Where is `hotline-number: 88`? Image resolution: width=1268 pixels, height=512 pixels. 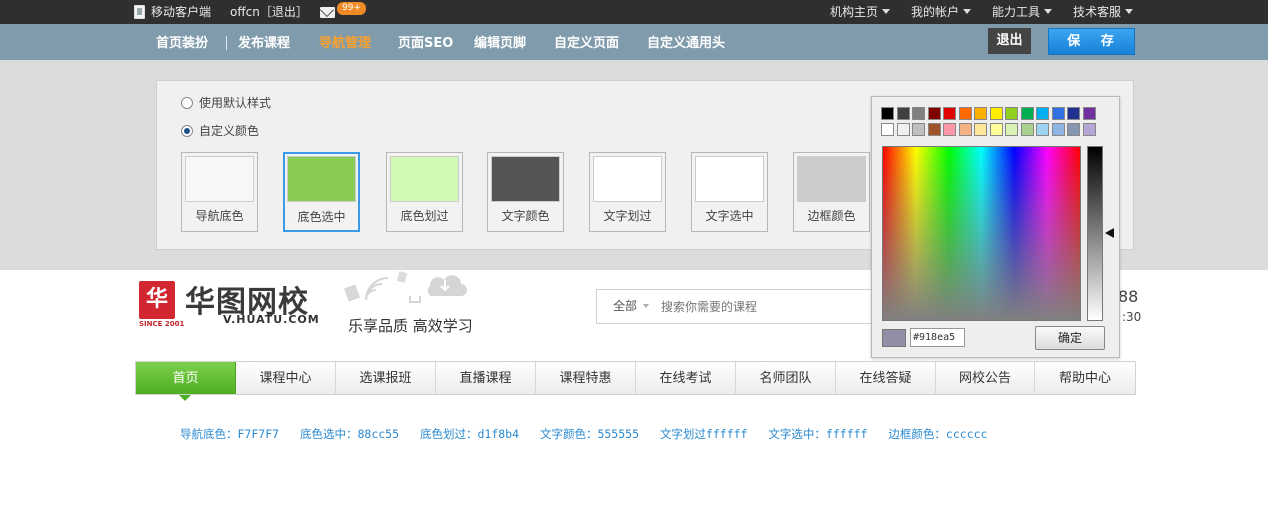
hotline-number: 88 is located at coordinates (1128, 296).